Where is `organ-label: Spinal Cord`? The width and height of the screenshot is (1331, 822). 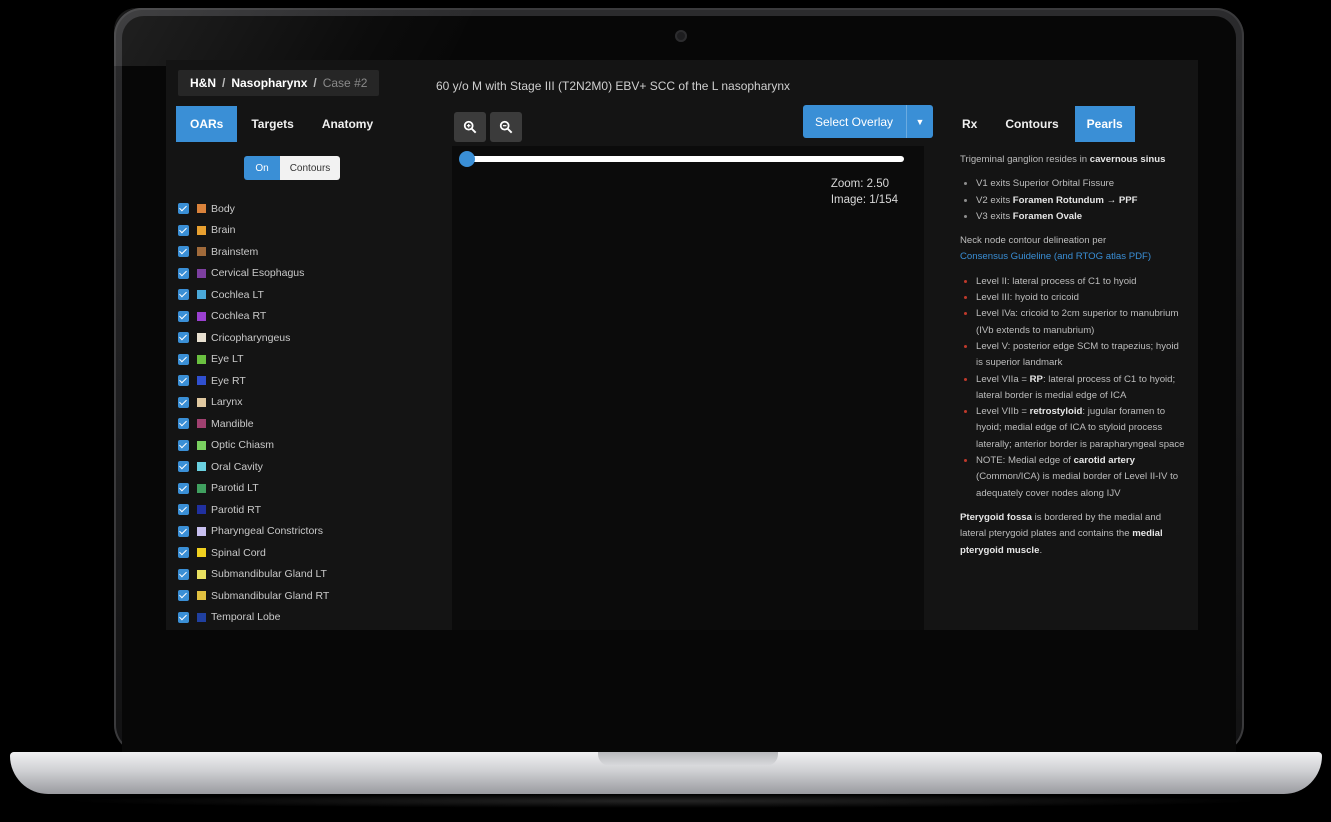 organ-label: Spinal Cord is located at coordinates (238, 552).